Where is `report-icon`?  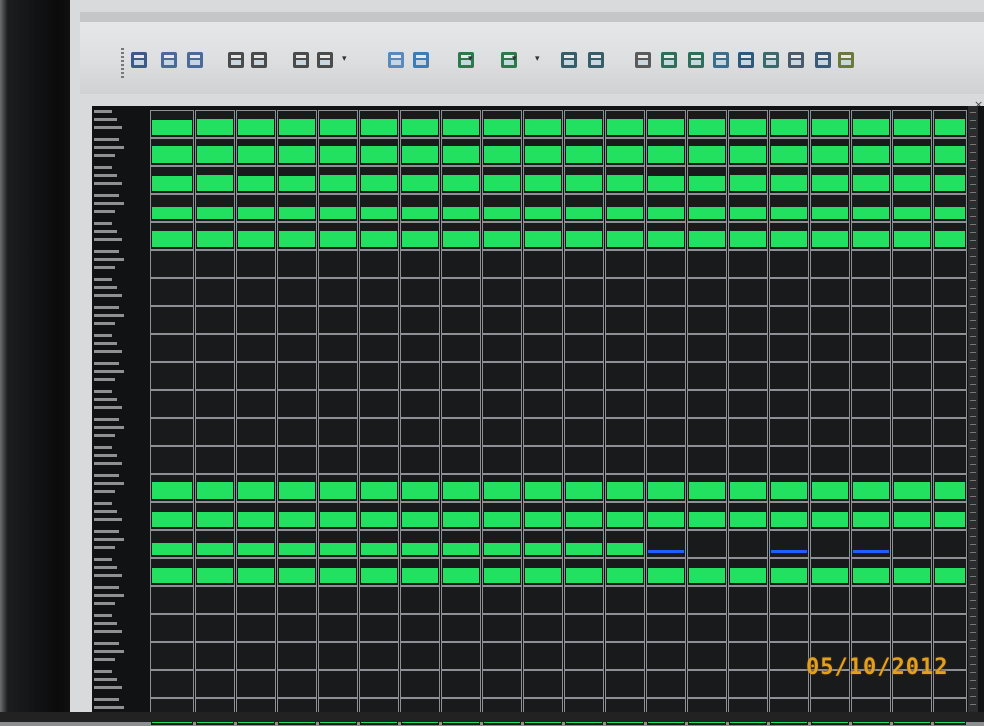
report-icon is located at coordinates (169, 60).